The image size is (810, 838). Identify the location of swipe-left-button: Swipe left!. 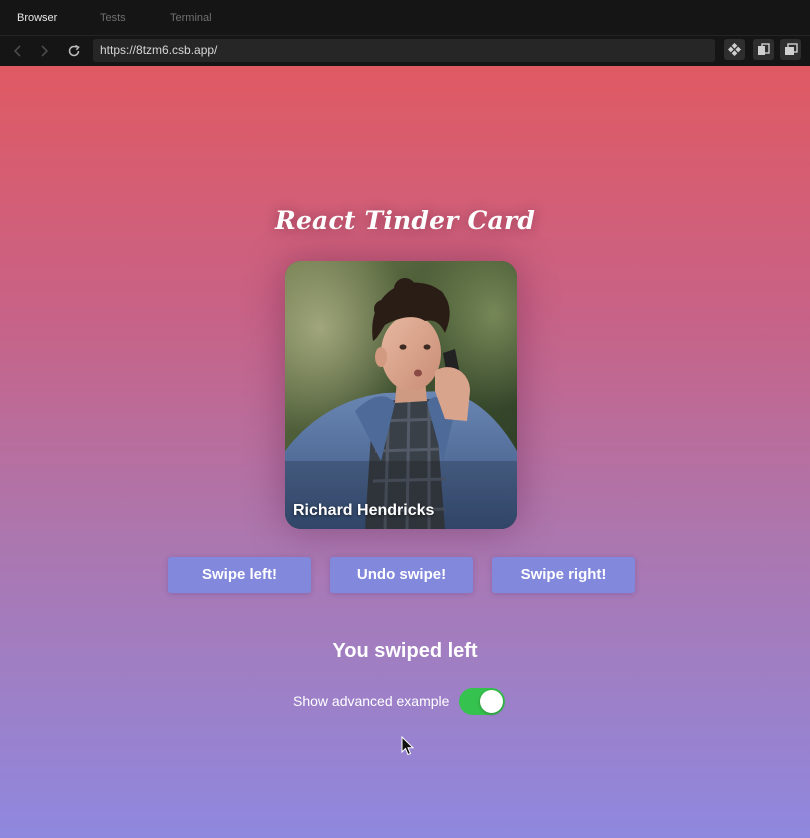
(239, 575).